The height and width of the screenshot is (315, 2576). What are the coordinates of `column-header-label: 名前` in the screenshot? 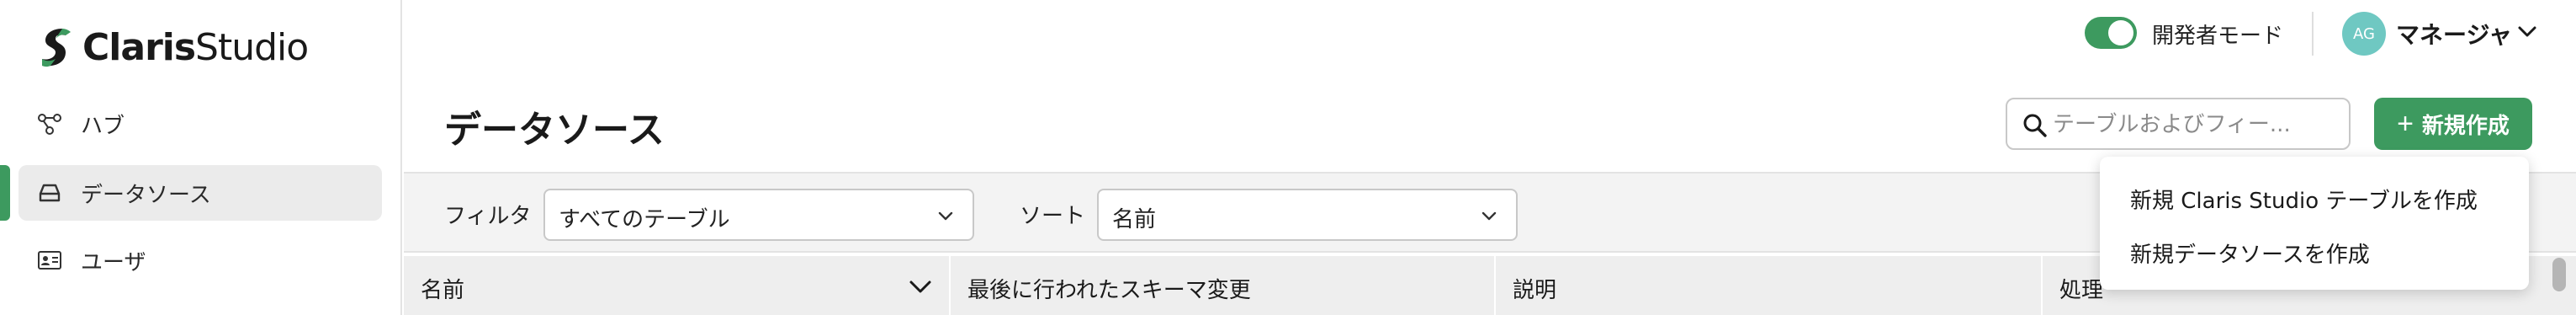 It's located at (443, 290).